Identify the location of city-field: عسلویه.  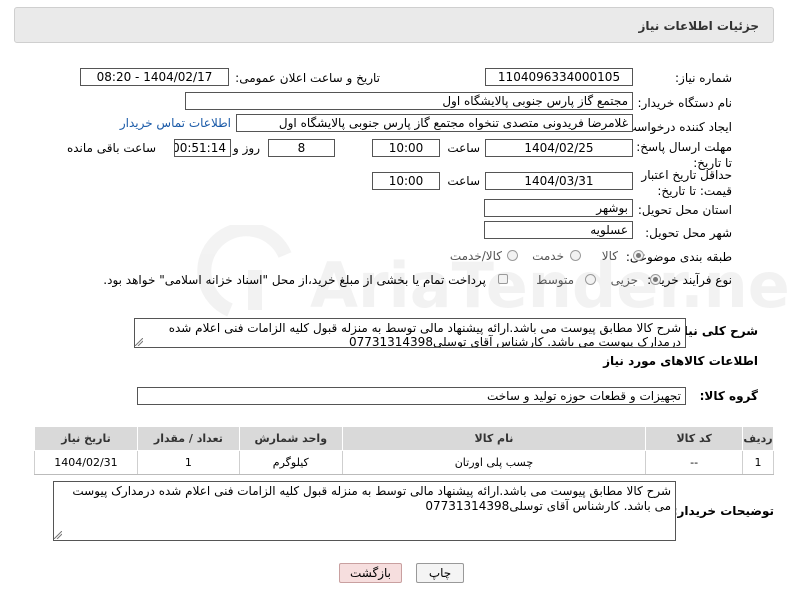
(558, 230).